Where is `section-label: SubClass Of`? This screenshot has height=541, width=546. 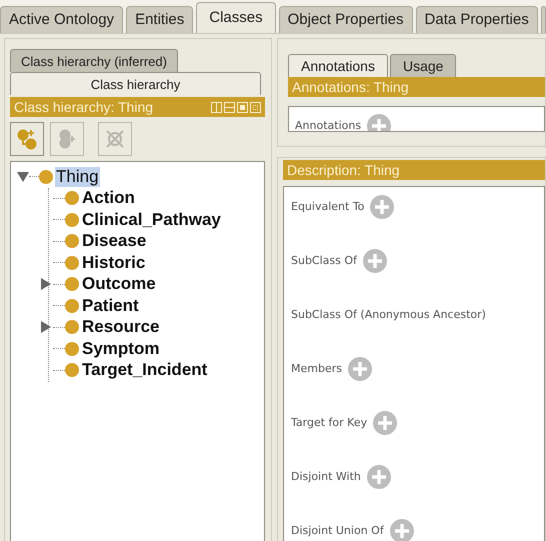
section-label: SubClass Of is located at coordinates (324, 261).